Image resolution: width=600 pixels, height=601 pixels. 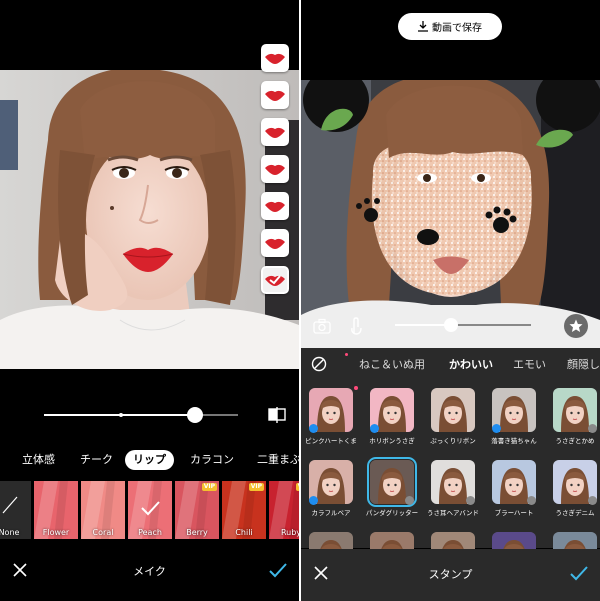 I want to click on stamp-thumbnail, so click(x=453, y=410).